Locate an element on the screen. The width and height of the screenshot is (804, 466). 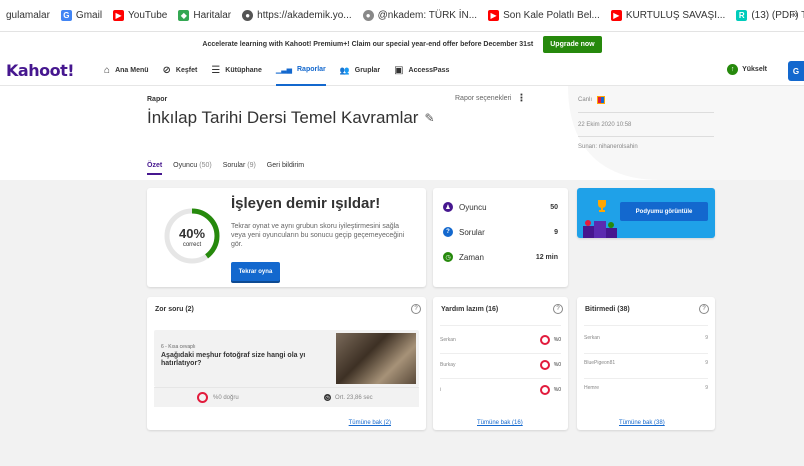
youtube-icon: ▶ is located at coordinates (494, 15).